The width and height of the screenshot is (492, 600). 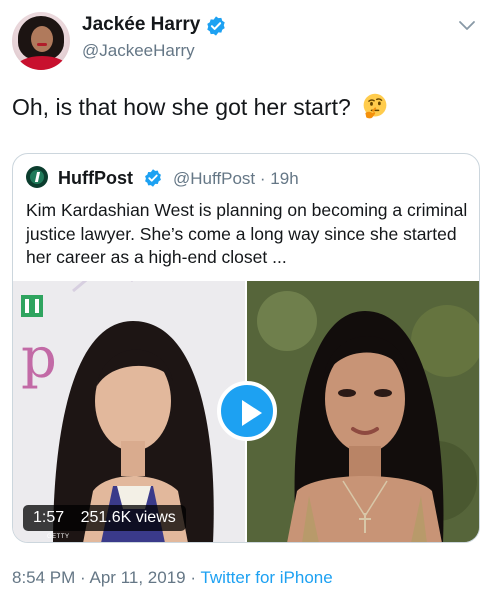 What do you see at coordinates (138, 577) in the screenshot?
I see `footer-date: Apr 11, 2019` at bounding box center [138, 577].